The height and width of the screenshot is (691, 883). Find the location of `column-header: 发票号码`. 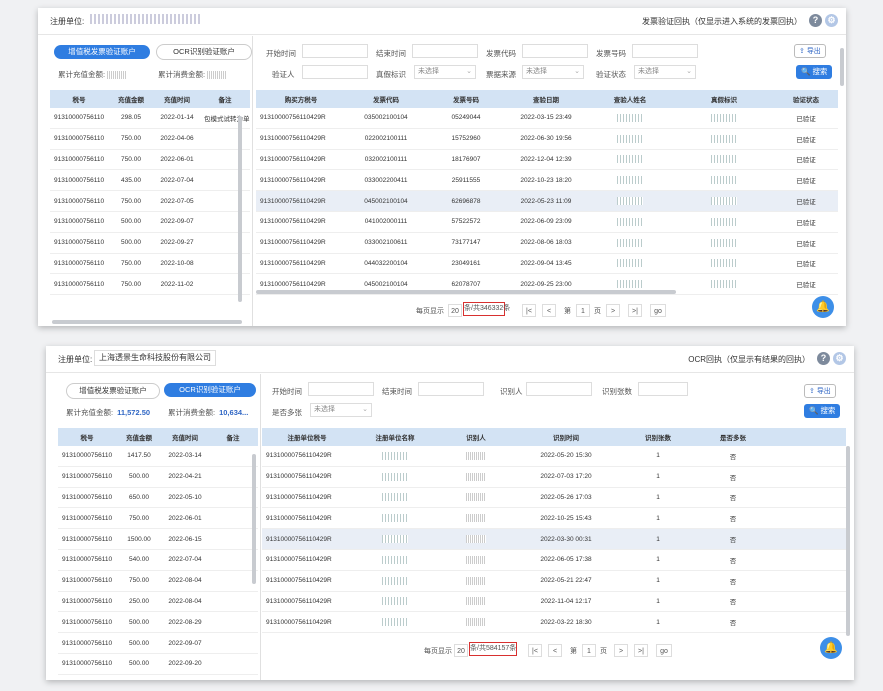

column-header: 发票号码 is located at coordinates (466, 99).